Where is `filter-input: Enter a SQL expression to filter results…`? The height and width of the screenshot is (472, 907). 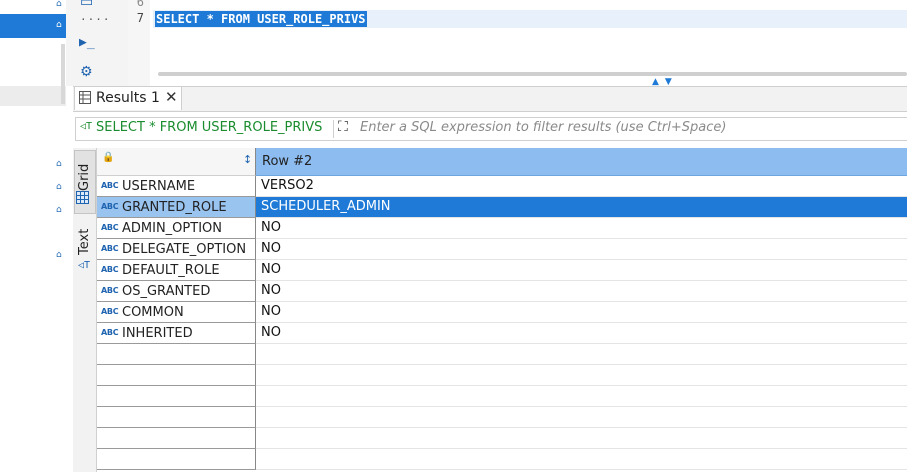 filter-input: Enter a SQL expression to filter results… is located at coordinates (543, 127).